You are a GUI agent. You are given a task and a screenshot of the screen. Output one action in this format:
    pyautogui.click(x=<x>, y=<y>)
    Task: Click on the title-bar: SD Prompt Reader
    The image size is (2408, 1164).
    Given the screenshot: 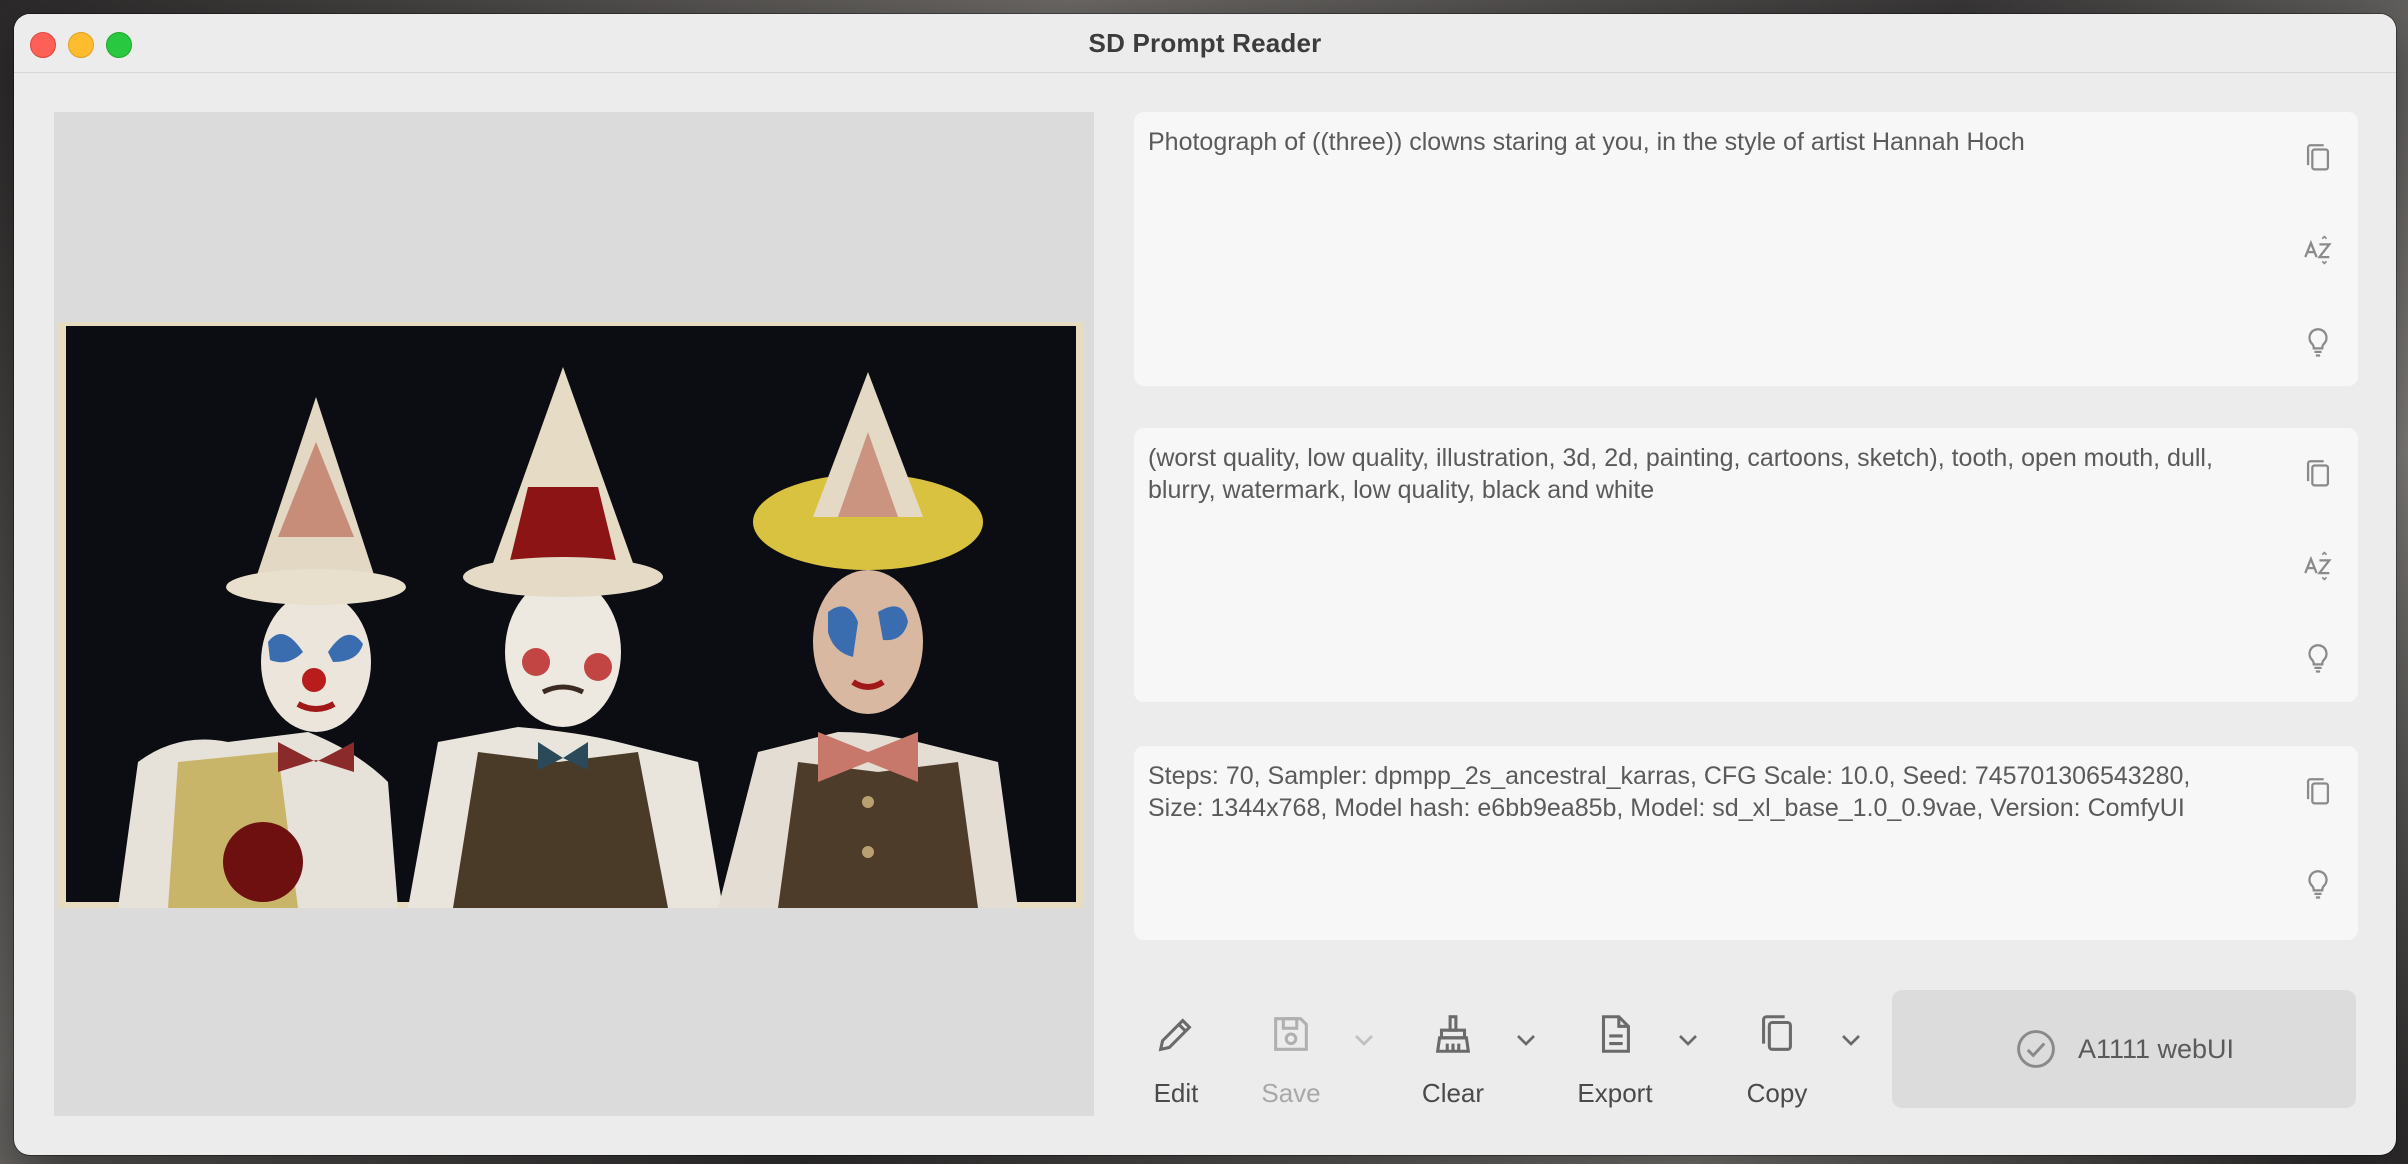 What is the action you would take?
    pyautogui.click(x=1205, y=43)
    